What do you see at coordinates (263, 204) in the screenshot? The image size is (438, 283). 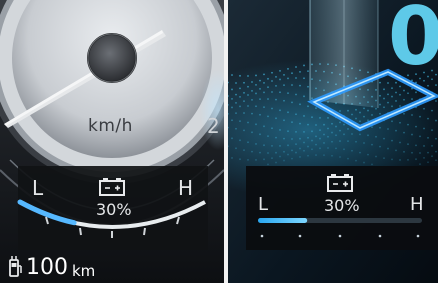 I see `battery-low-label-right: L` at bounding box center [263, 204].